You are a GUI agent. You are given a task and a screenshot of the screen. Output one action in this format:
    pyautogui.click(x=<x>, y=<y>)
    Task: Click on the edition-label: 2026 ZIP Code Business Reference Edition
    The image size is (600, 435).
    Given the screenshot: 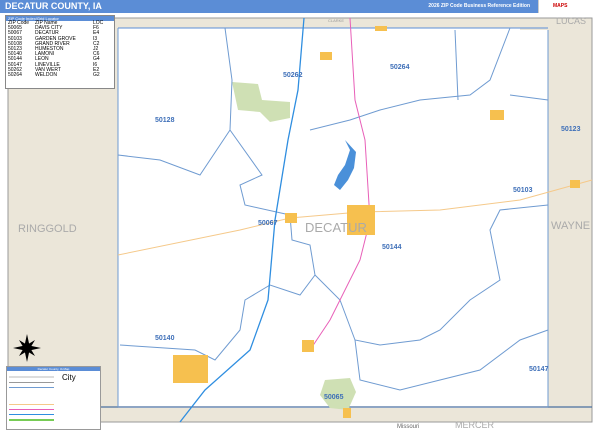 What is the action you would take?
    pyautogui.click(x=479, y=6)
    